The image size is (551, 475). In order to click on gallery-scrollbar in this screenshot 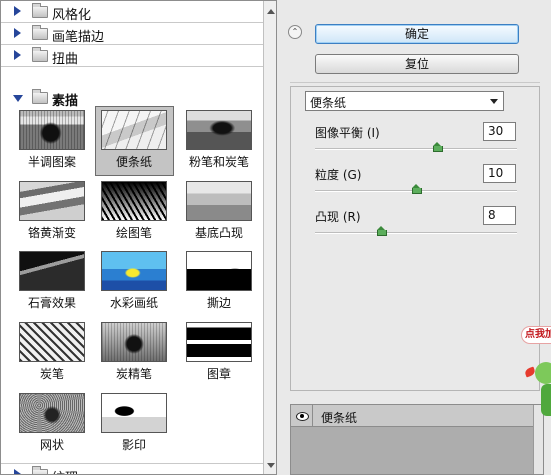, I will do `click(269, 237)`.